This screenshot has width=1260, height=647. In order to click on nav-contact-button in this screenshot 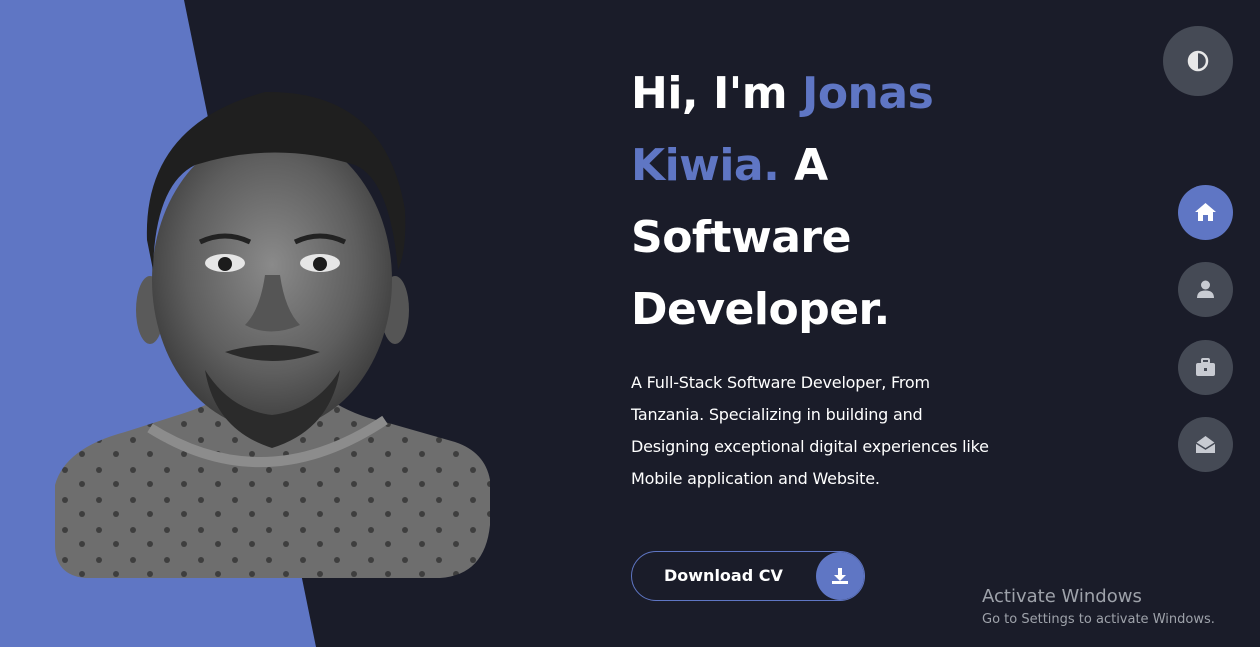, I will do `click(1205, 444)`.